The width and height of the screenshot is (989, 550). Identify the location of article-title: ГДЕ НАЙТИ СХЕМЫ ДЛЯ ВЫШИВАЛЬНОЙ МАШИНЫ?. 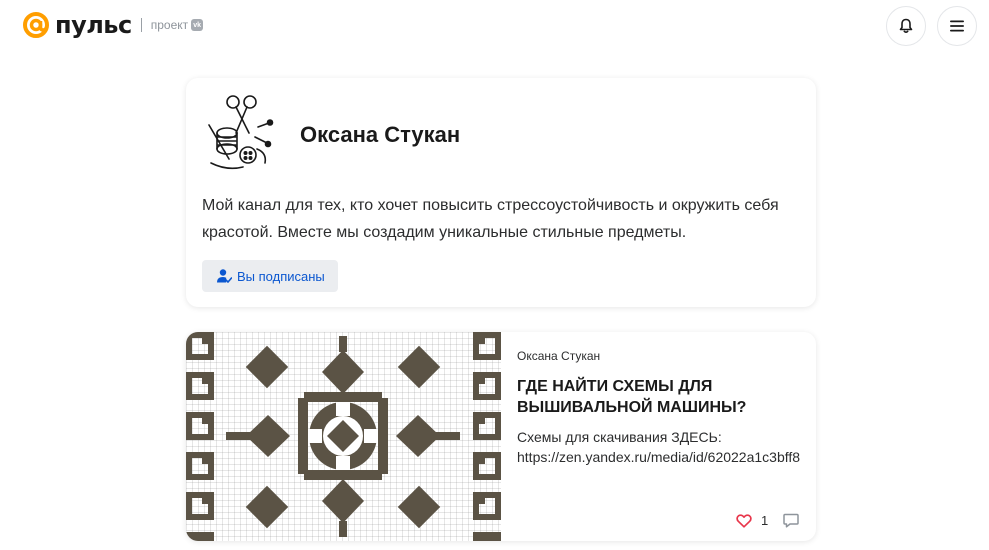
(659, 397).